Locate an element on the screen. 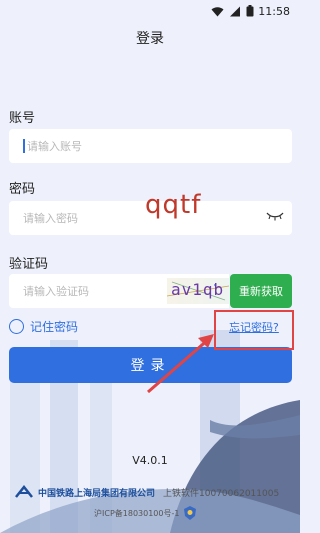 The image size is (320, 533). page-title: 登录 is located at coordinates (150, 39).